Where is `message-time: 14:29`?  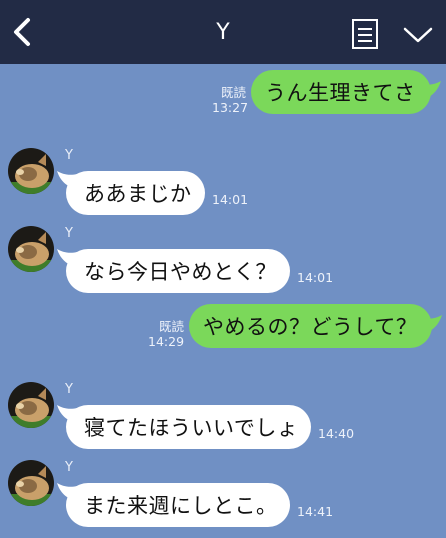 message-time: 14:29 is located at coordinates (166, 341).